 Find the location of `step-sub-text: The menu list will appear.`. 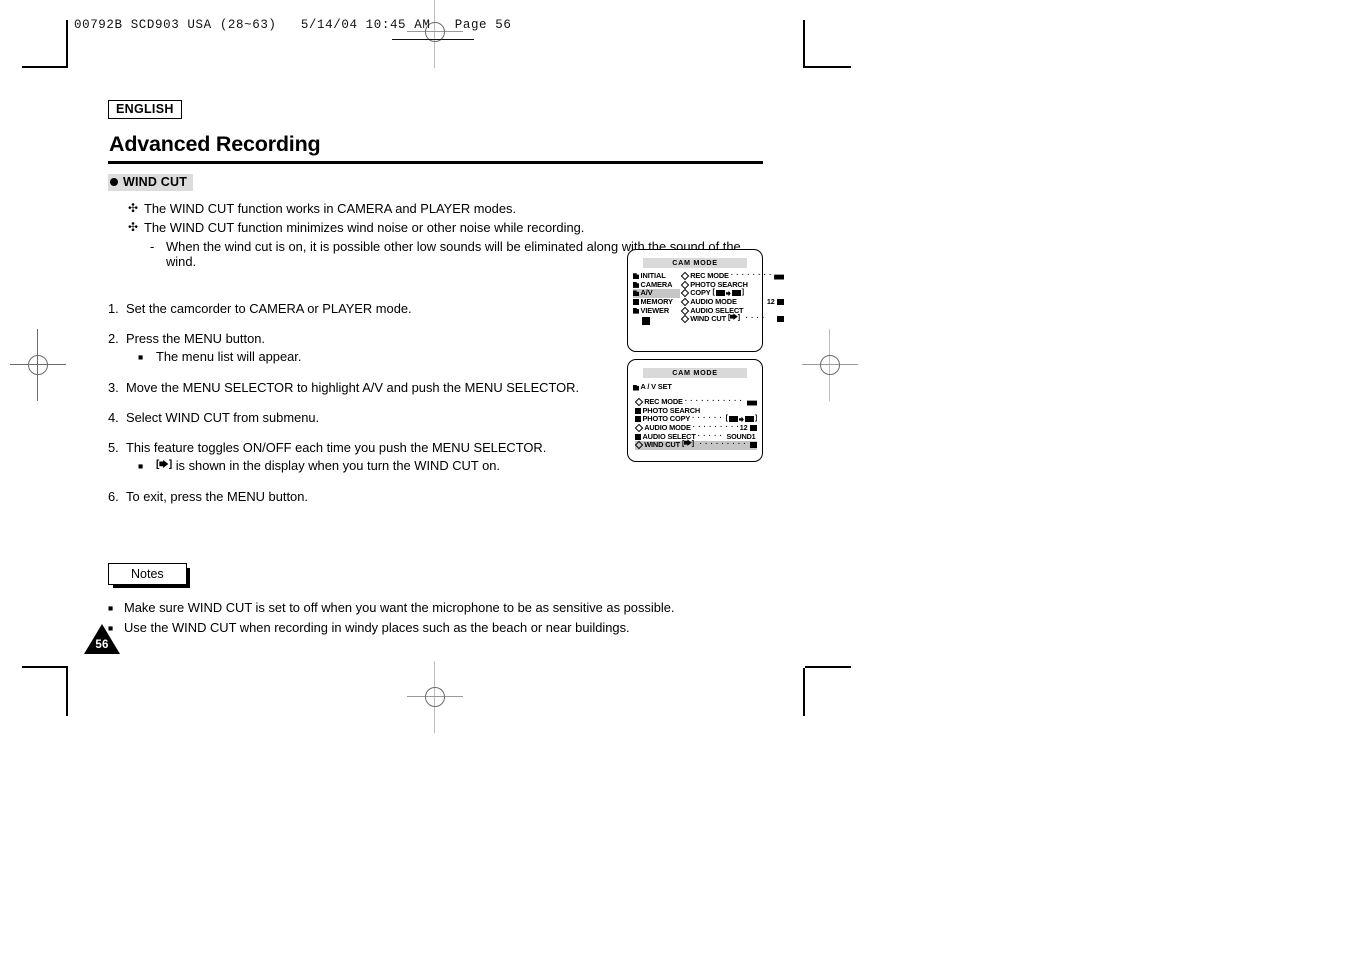

step-sub-text: The menu list will appear. is located at coordinates (229, 356).